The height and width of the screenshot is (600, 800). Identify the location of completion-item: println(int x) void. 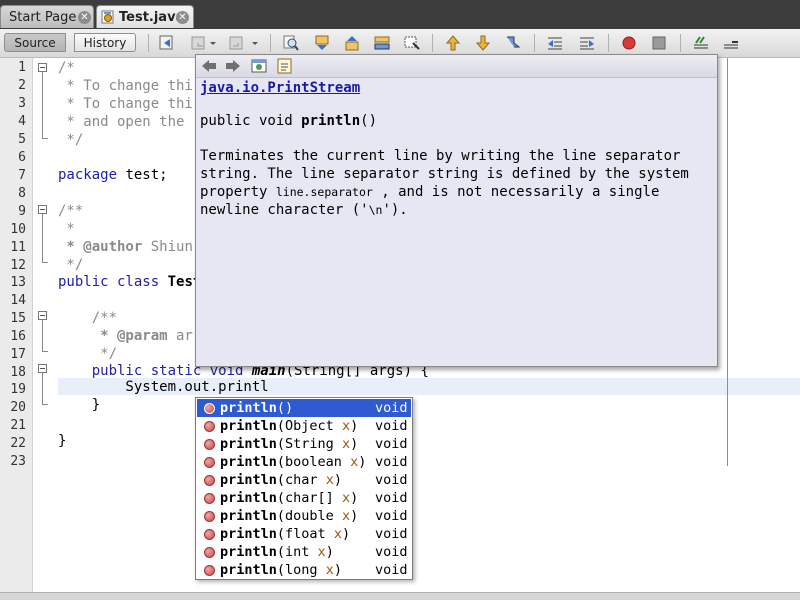
(304, 552).